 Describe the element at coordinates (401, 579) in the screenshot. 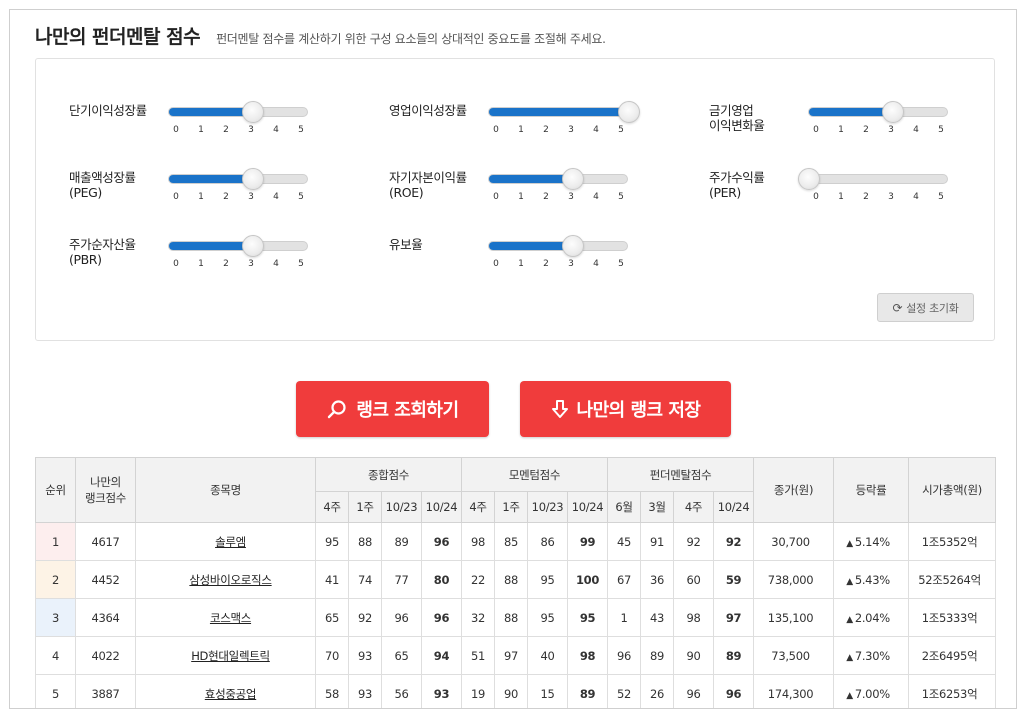

I see `score-cell: 77` at that location.